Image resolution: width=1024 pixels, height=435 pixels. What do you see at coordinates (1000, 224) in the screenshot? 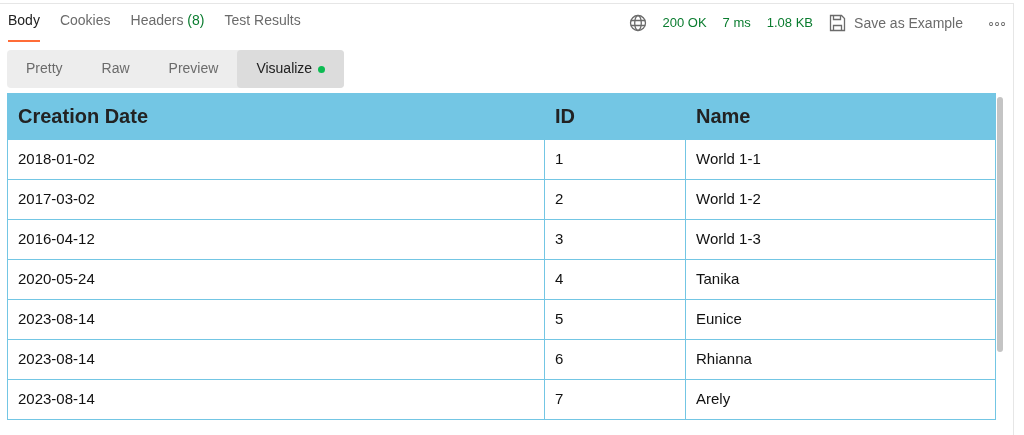
I see `scrollbar` at bounding box center [1000, 224].